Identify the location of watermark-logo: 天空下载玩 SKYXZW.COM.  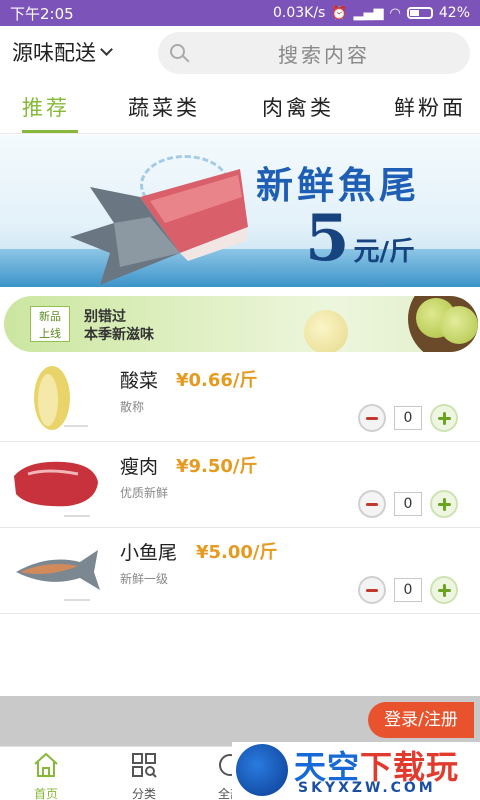
(356, 771).